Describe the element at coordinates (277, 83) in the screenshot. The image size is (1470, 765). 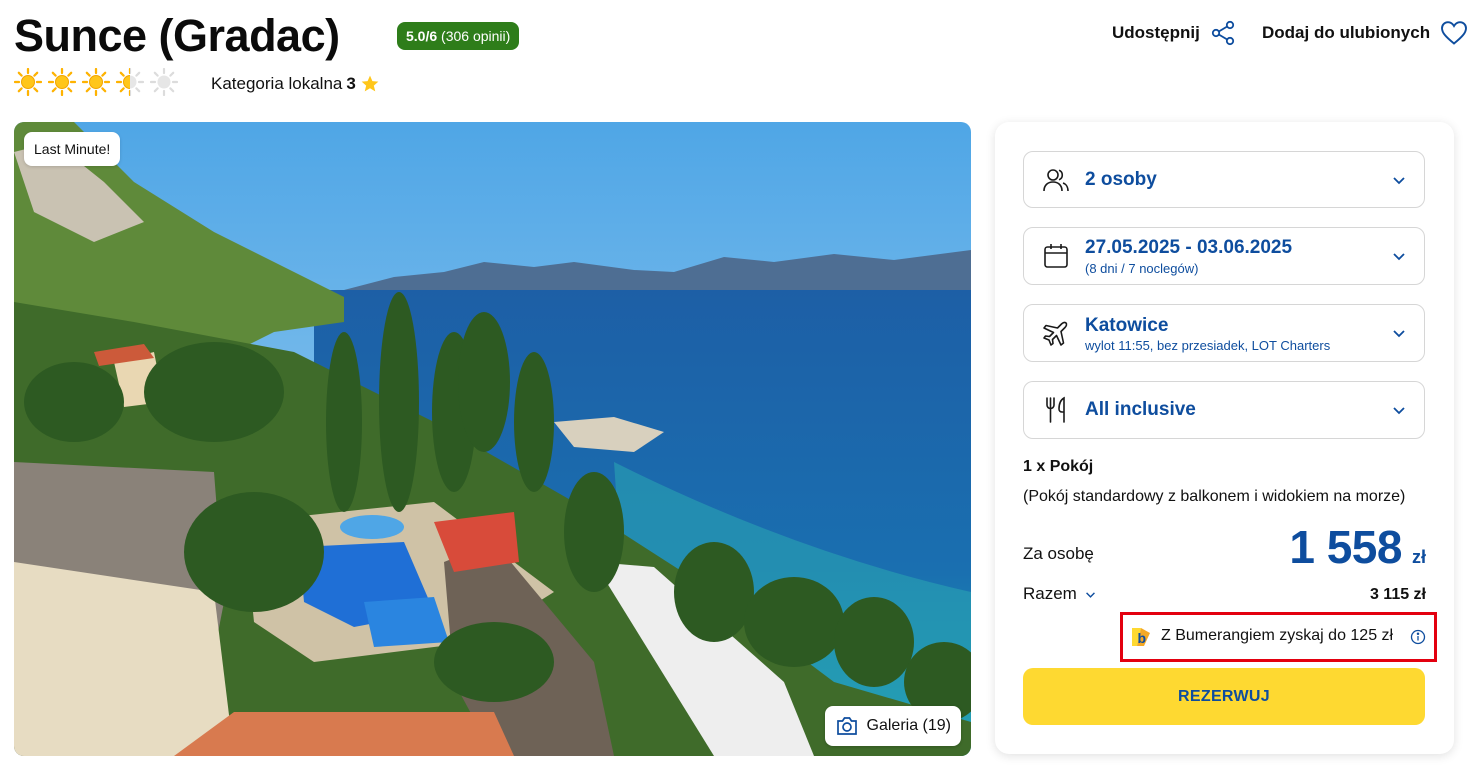
I see `local-category-label: Kategoria lokalna` at that location.